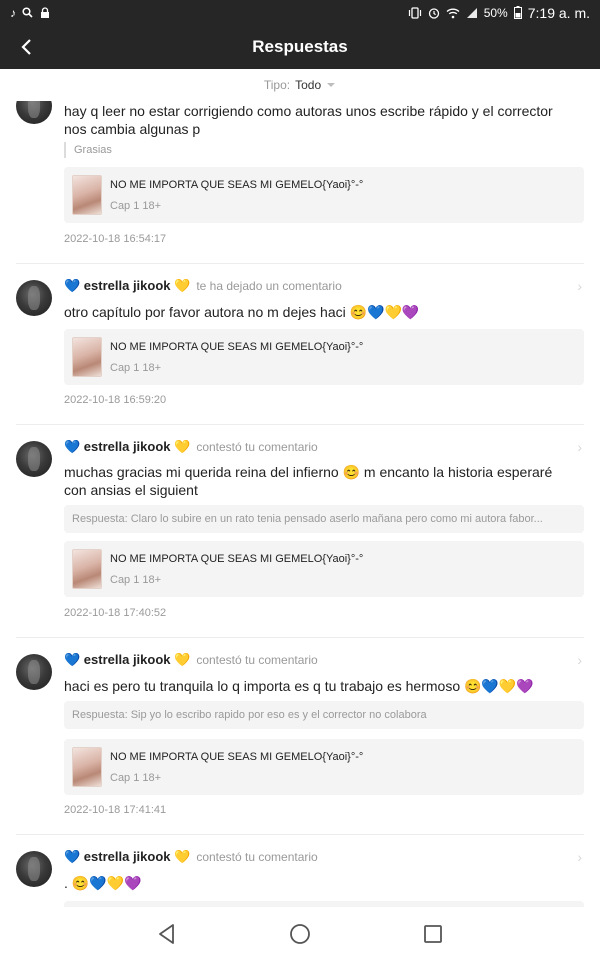  I want to click on alarm-icon, so click(433, 13).